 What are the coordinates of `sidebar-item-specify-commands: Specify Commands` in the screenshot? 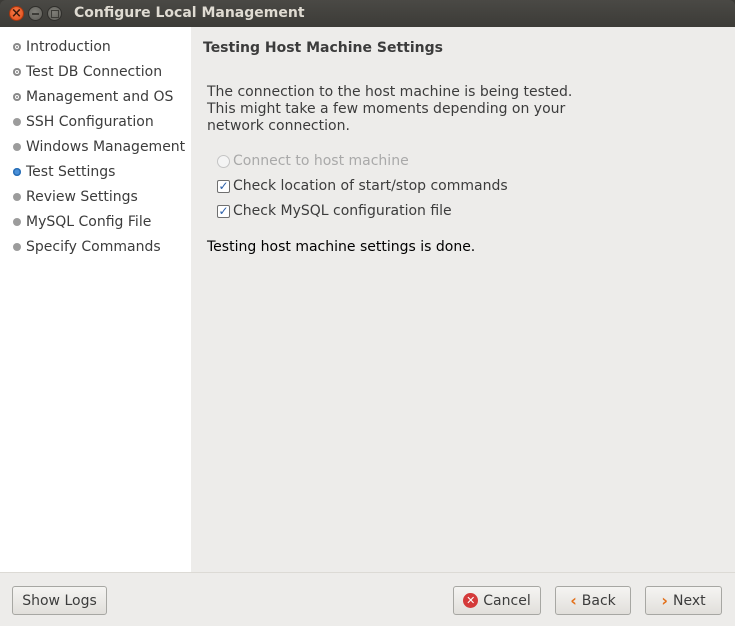 It's located at (87, 247).